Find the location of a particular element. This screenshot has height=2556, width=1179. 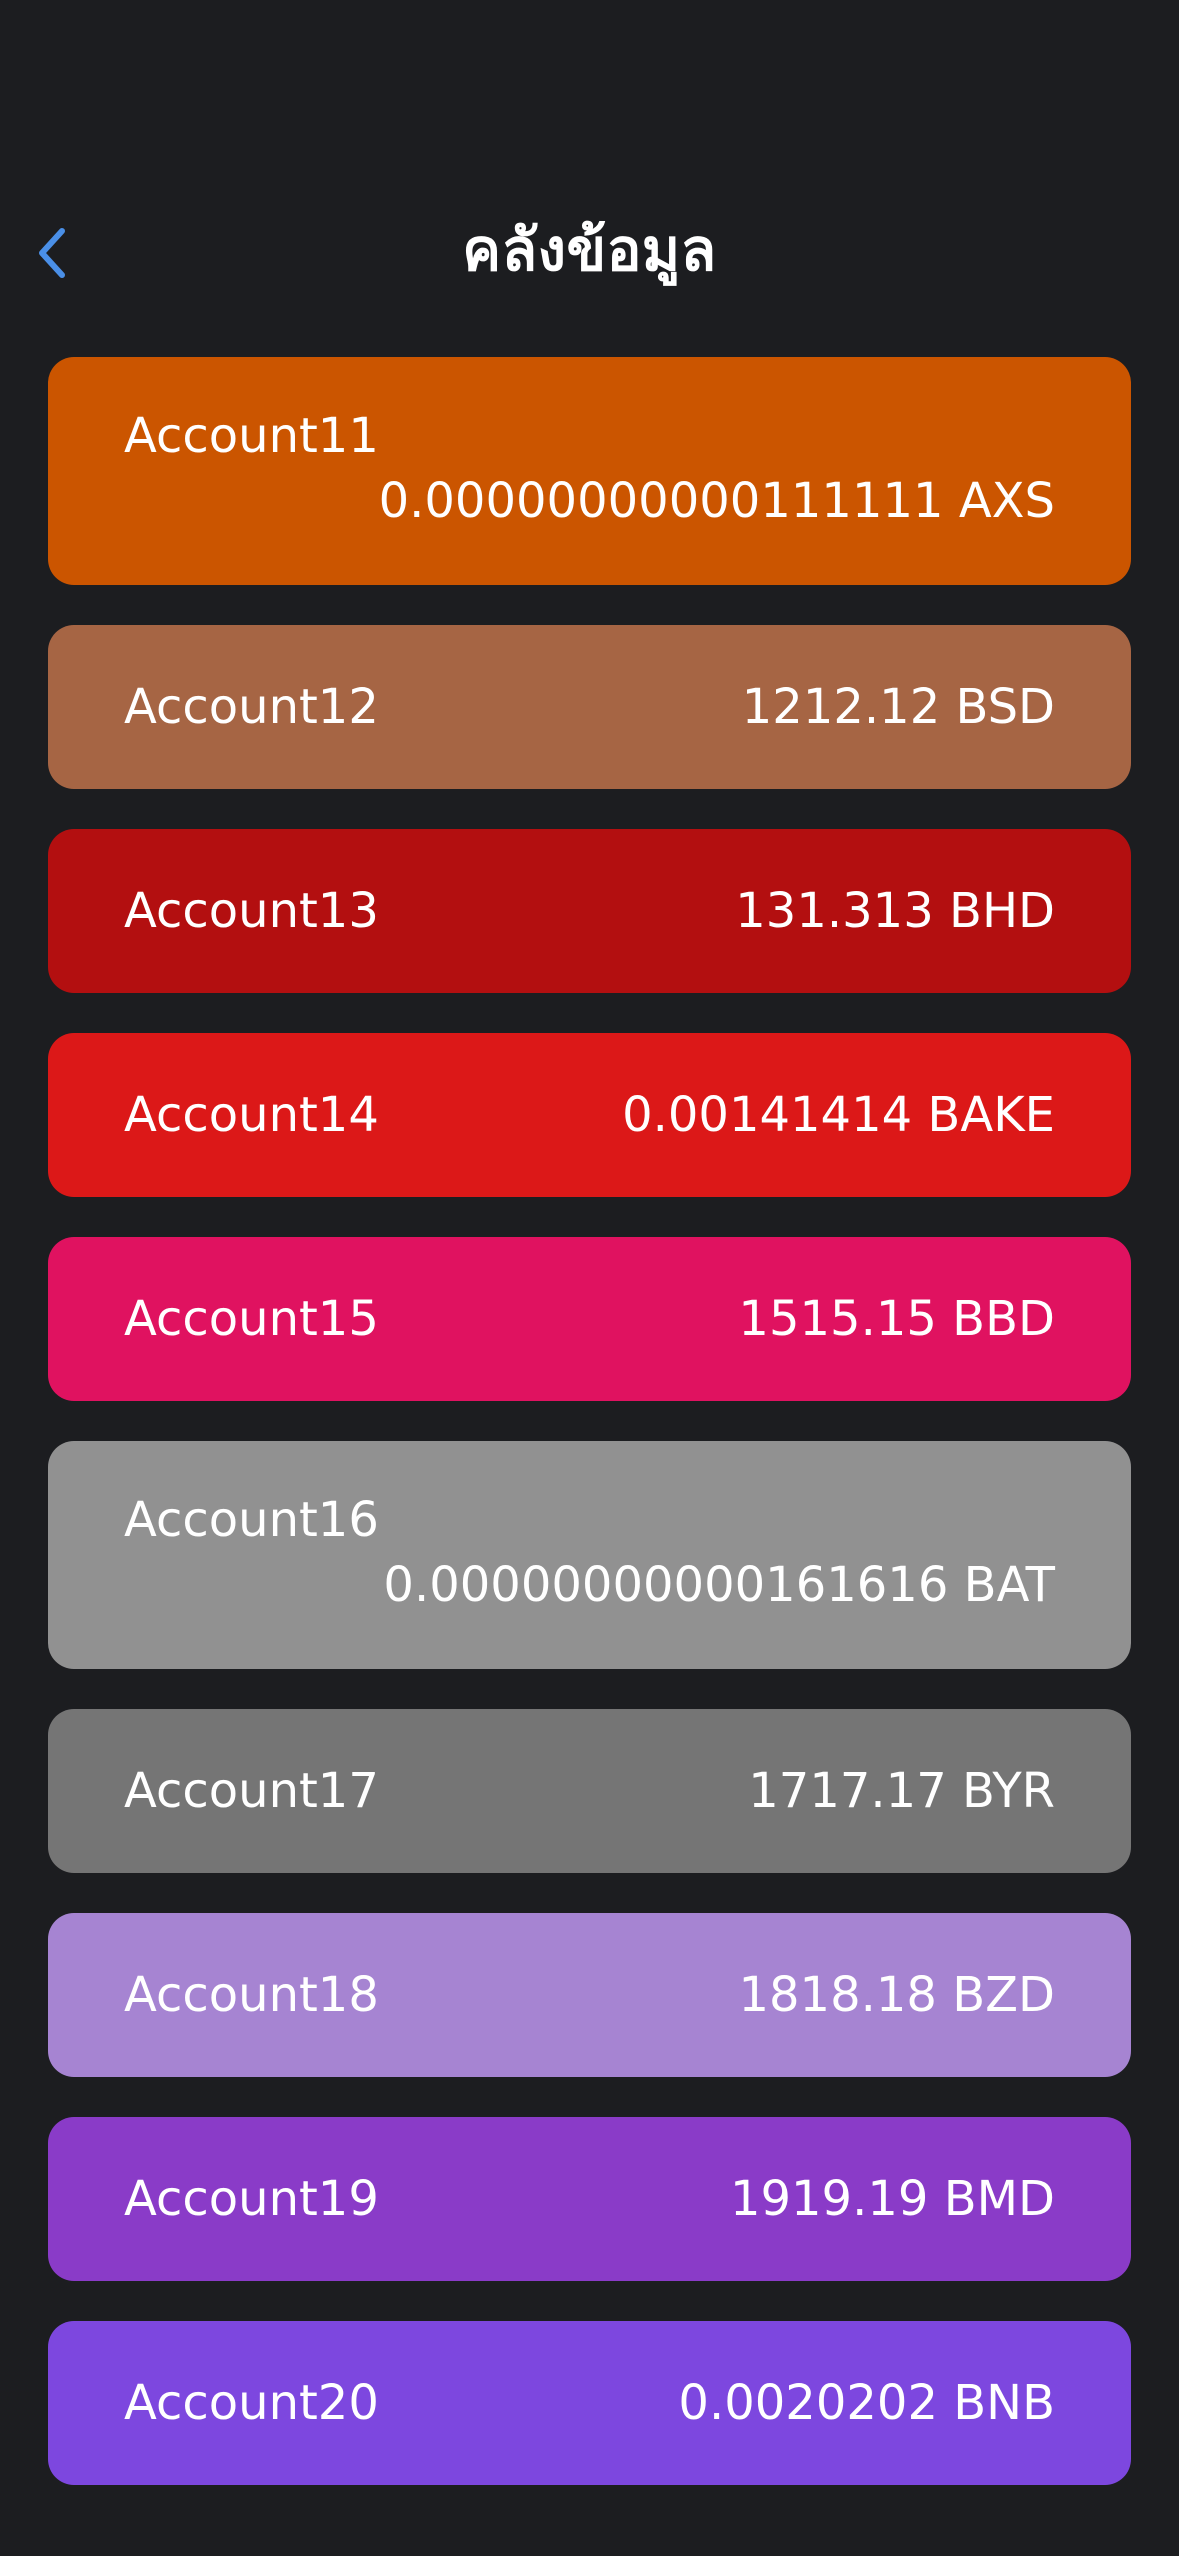

account-name: Account19 is located at coordinates (251, 2199).